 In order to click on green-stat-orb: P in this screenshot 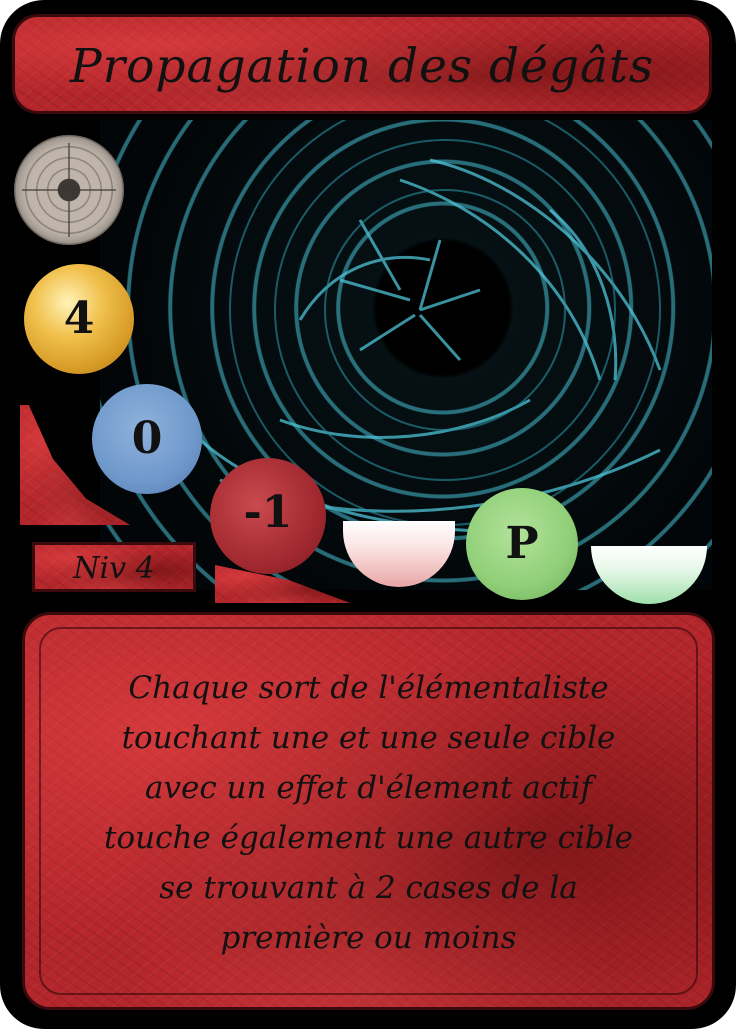, I will do `click(522, 544)`.